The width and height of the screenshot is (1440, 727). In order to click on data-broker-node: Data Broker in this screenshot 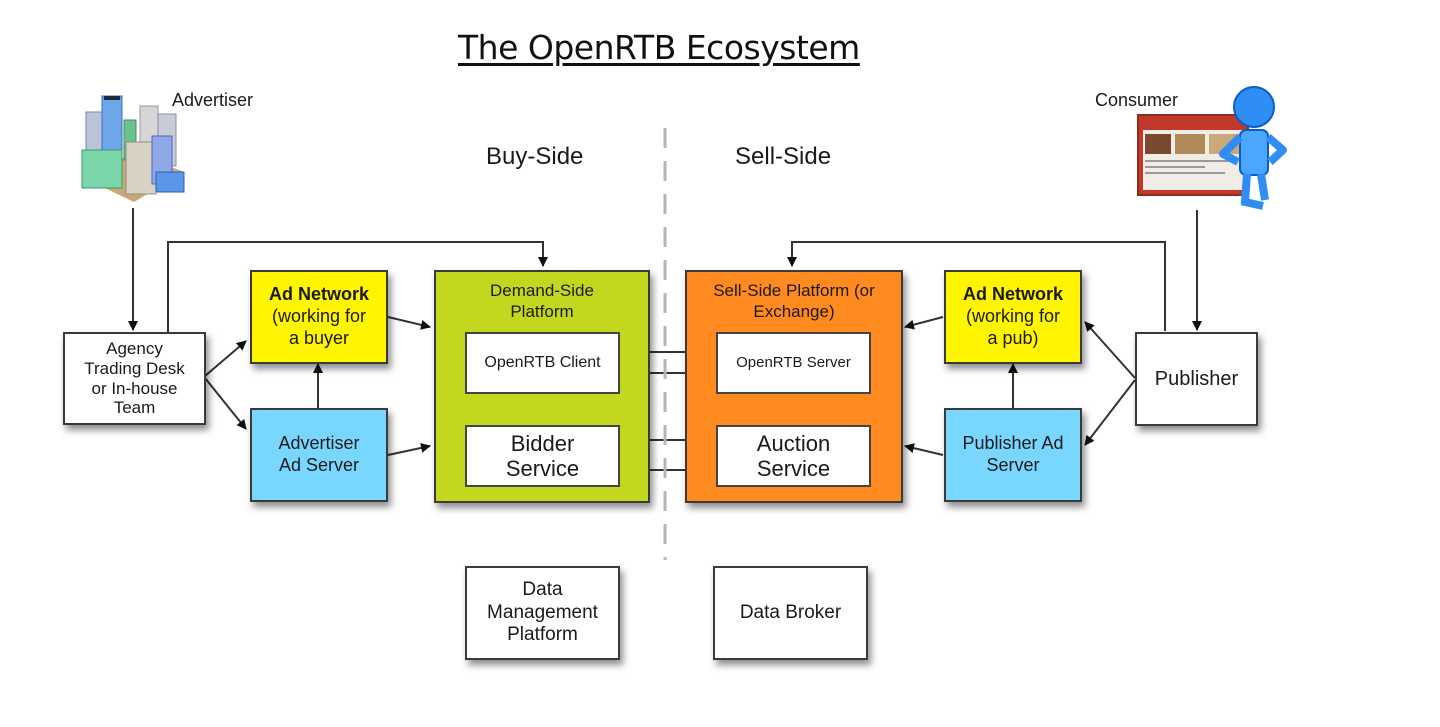, I will do `click(790, 613)`.